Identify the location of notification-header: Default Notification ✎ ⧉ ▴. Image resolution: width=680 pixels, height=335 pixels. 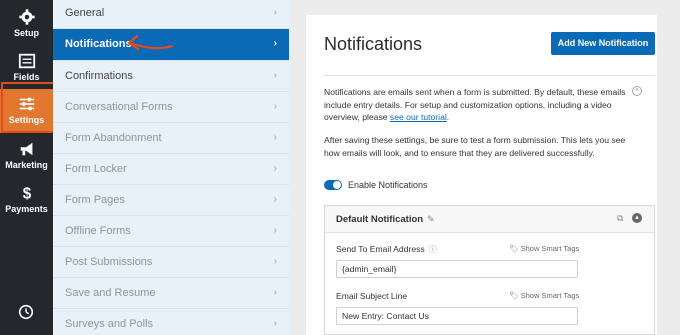
(489, 219).